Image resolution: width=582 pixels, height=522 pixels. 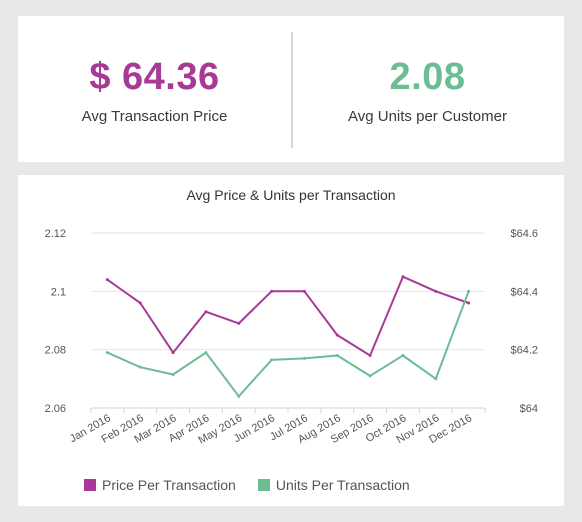 What do you see at coordinates (524, 234) in the screenshot?
I see `y-right-tick-label: $64.6` at bounding box center [524, 234].